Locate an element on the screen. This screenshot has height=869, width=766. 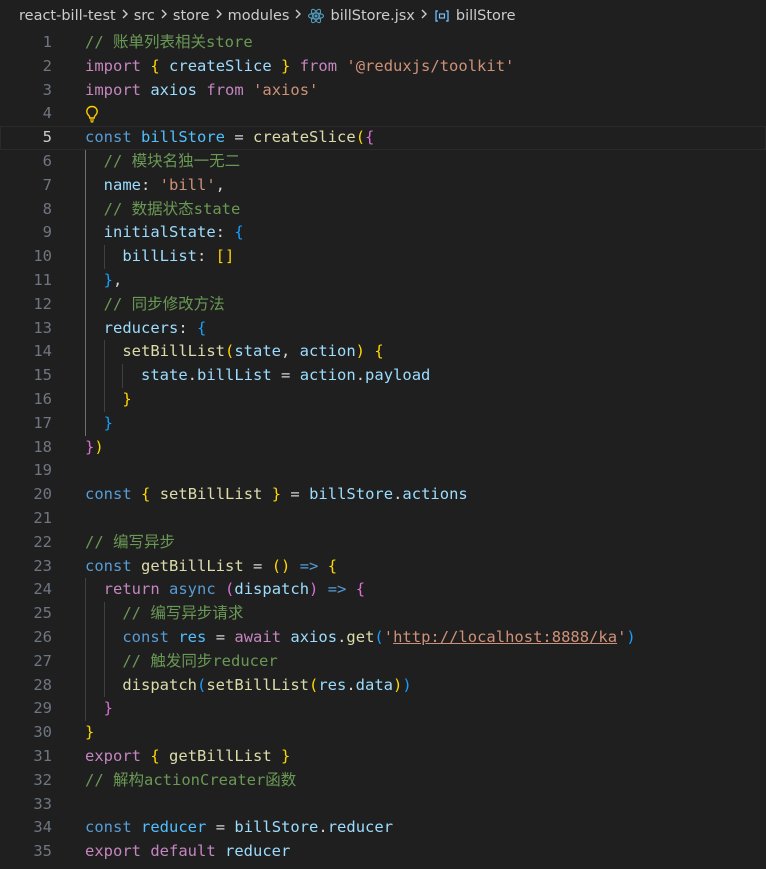
code-token: = is located at coordinates (220, 827).